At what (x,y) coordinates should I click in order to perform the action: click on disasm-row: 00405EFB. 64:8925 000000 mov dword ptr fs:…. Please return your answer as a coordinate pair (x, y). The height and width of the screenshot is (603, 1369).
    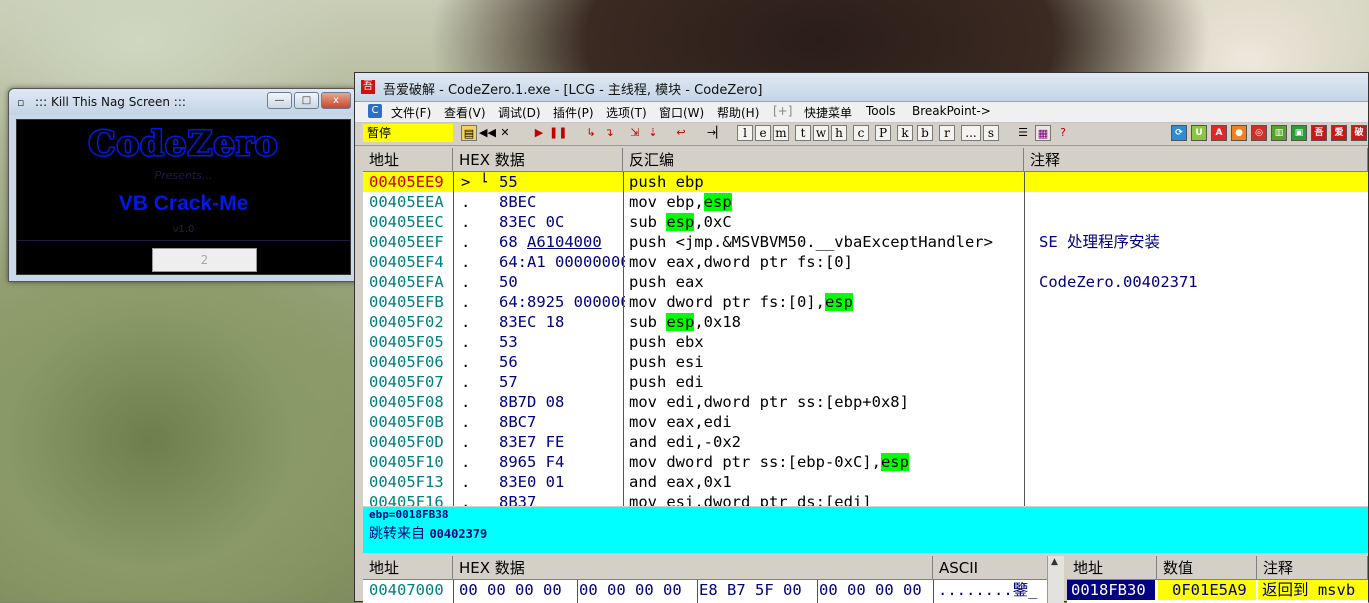
    Looking at the image, I should click on (865, 302).